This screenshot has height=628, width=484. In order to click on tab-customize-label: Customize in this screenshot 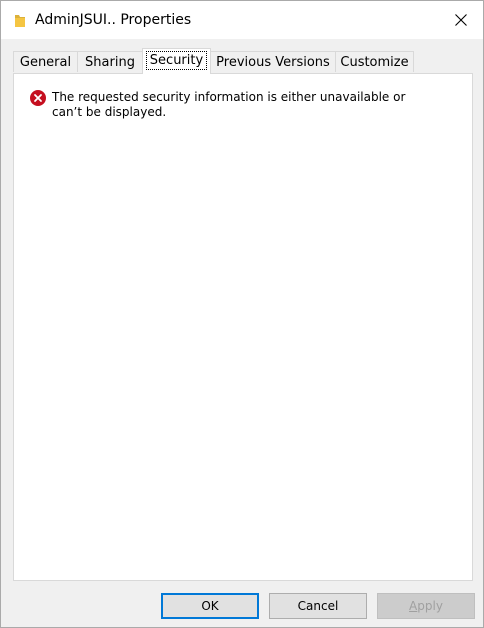, I will do `click(374, 62)`.